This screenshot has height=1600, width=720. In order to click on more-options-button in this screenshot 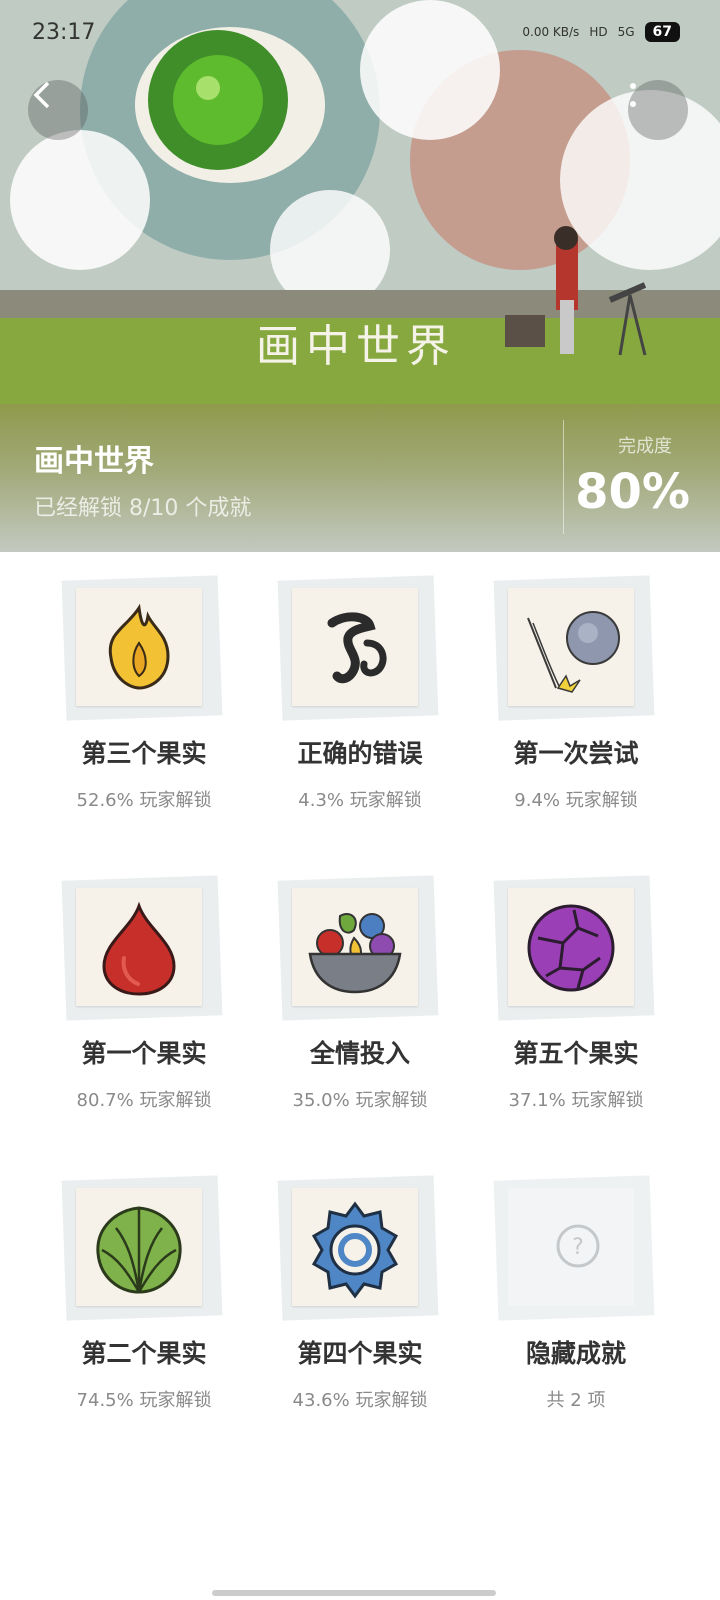, I will do `click(658, 110)`.